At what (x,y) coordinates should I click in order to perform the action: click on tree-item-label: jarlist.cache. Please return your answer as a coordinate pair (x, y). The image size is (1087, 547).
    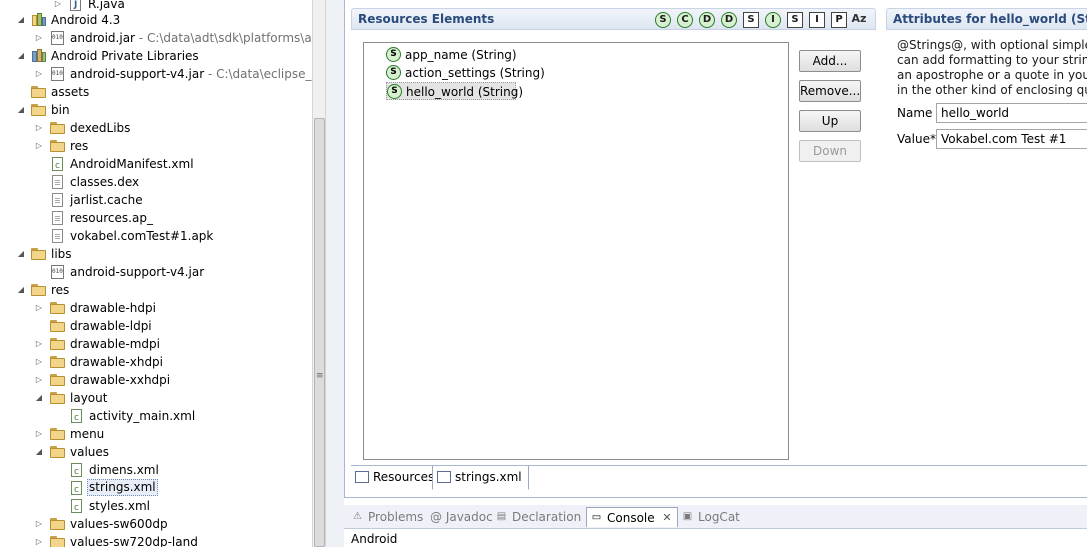
    Looking at the image, I should click on (106, 200).